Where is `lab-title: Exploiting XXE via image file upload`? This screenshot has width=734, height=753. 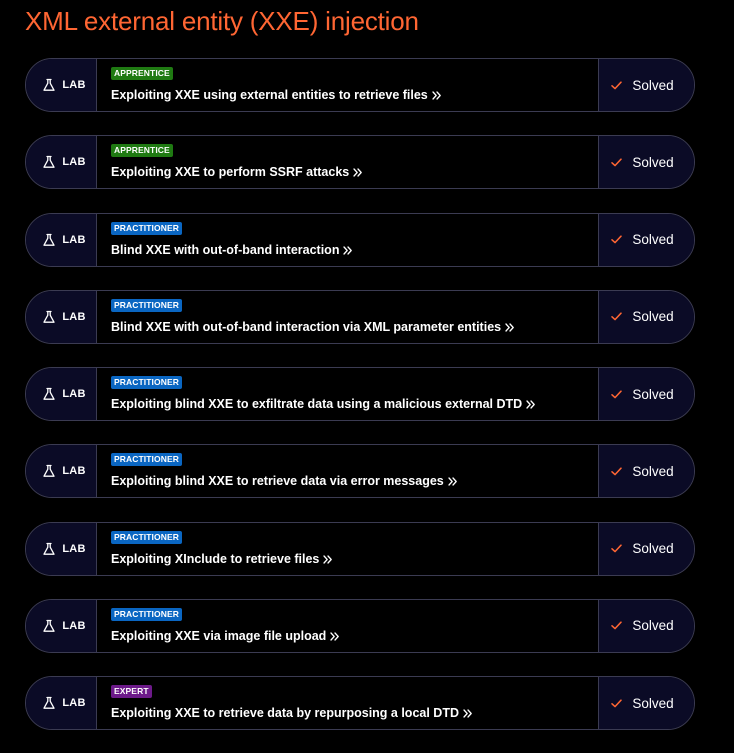 lab-title: Exploiting XXE via image file upload is located at coordinates (219, 635).